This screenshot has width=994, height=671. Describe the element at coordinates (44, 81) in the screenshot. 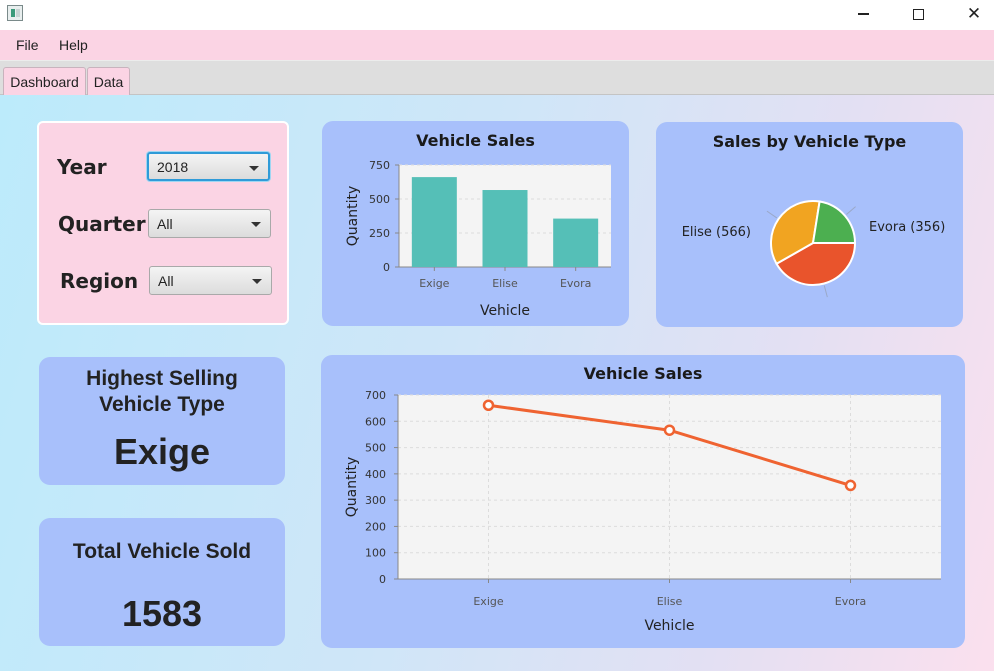

I see `tab-dashboard: Dashboard` at that location.